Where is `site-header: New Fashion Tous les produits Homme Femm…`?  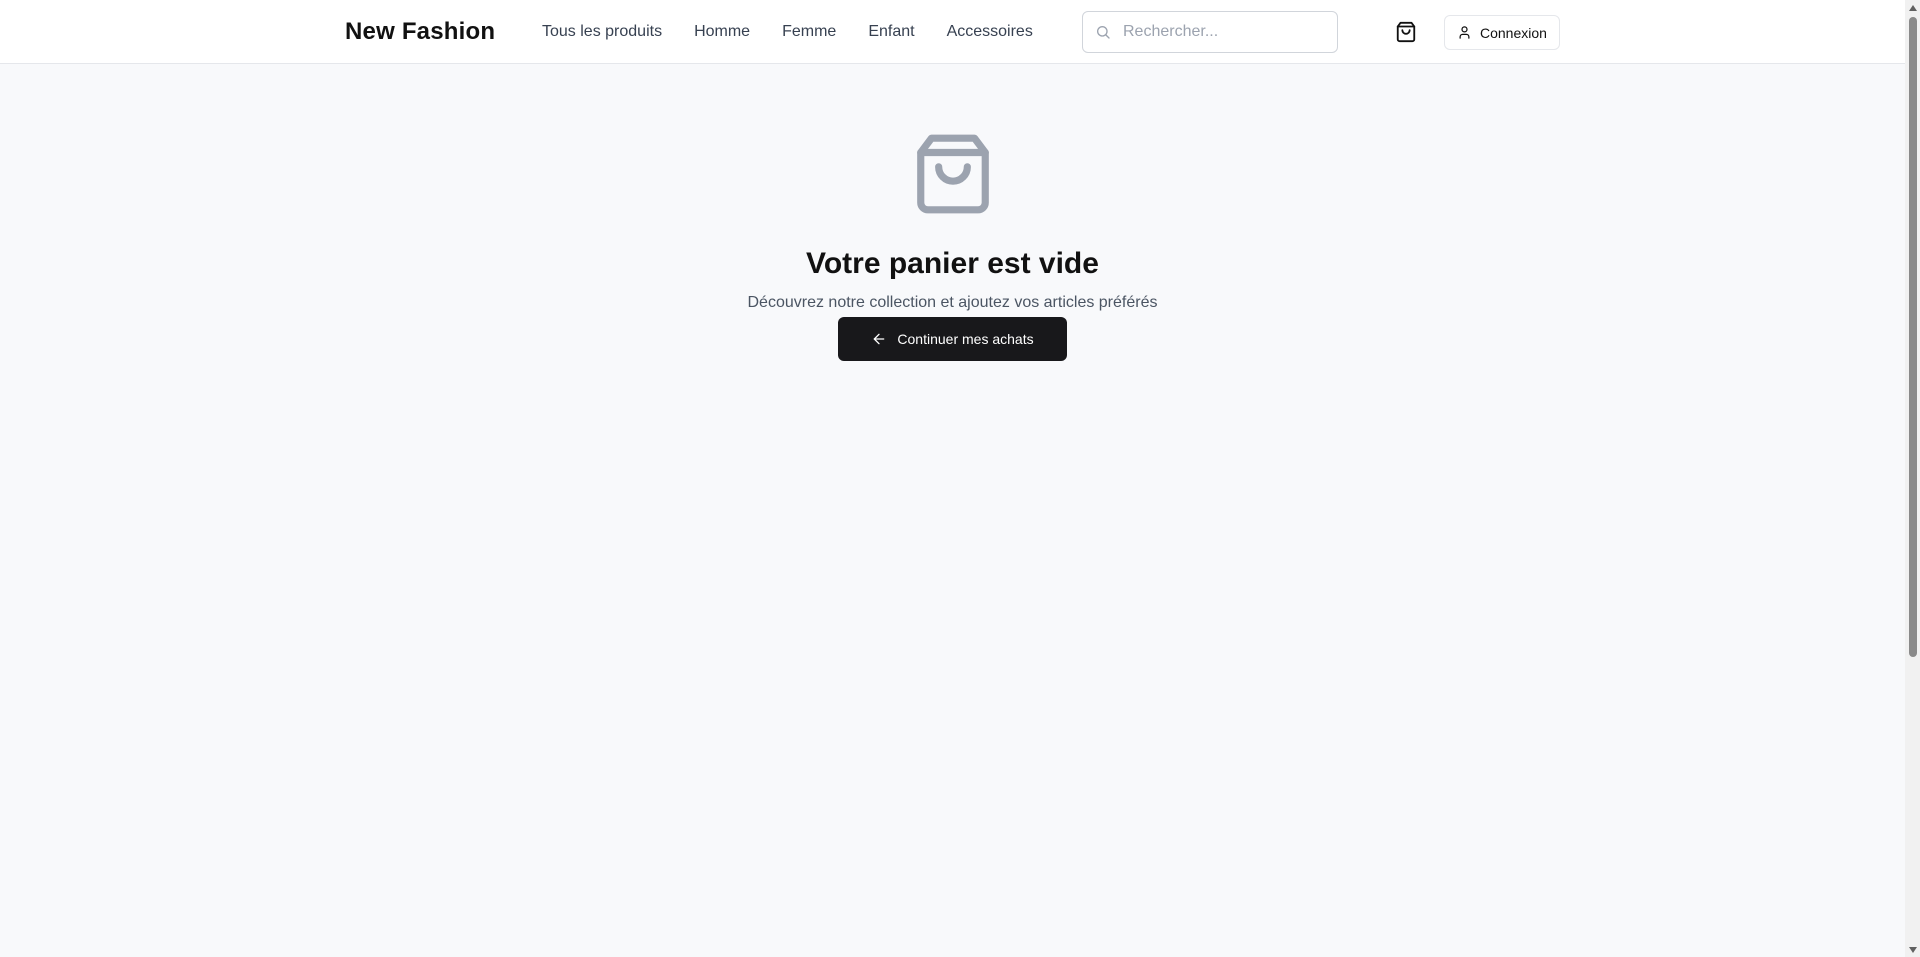 site-header: New Fashion Tous les produits Homme Femm… is located at coordinates (952, 32).